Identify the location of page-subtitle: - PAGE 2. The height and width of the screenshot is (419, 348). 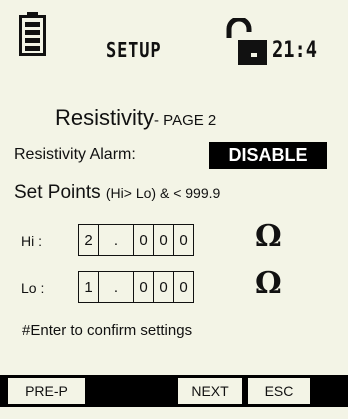
(185, 120).